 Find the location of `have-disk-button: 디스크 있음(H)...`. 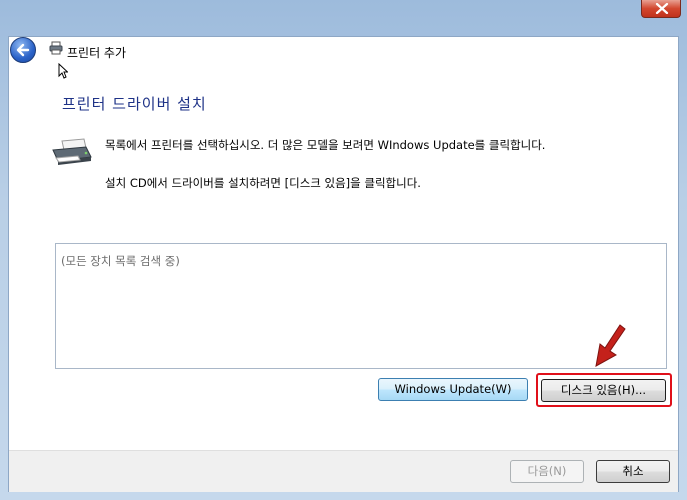

have-disk-button: 디스크 있음(H)... is located at coordinates (603, 390).